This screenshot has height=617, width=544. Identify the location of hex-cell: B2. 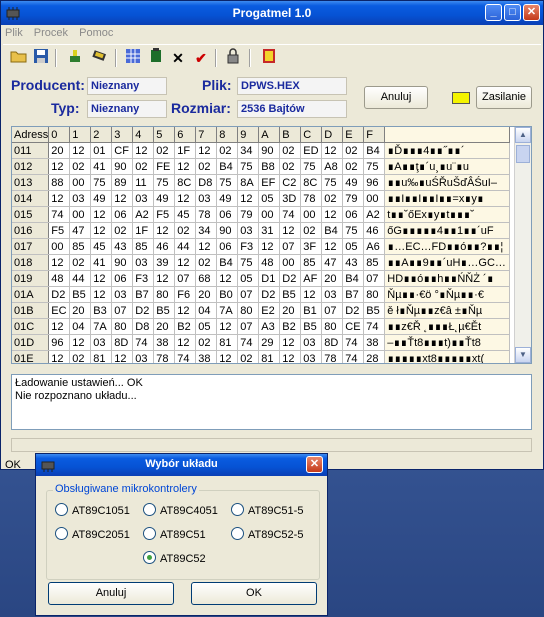
(290, 326).